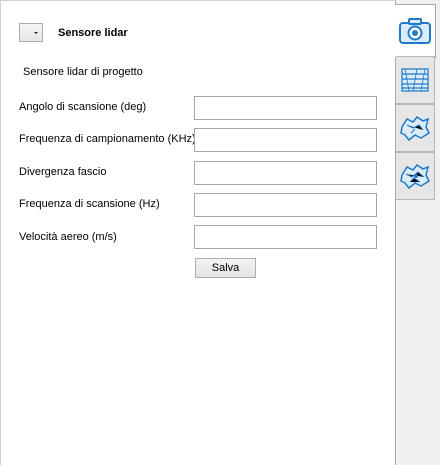 This screenshot has width=440, height=465. Describe the element at coordinates (285, 140) in the screenshot. I see `sampling-frequency-input` at that location.